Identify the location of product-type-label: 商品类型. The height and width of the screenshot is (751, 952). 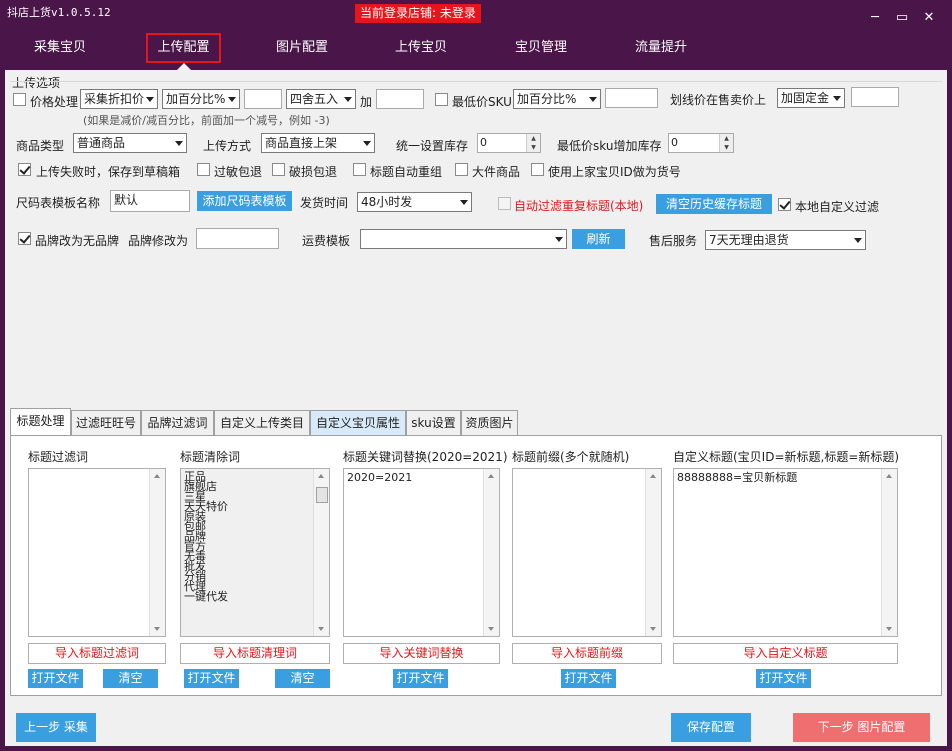
(40, 146).